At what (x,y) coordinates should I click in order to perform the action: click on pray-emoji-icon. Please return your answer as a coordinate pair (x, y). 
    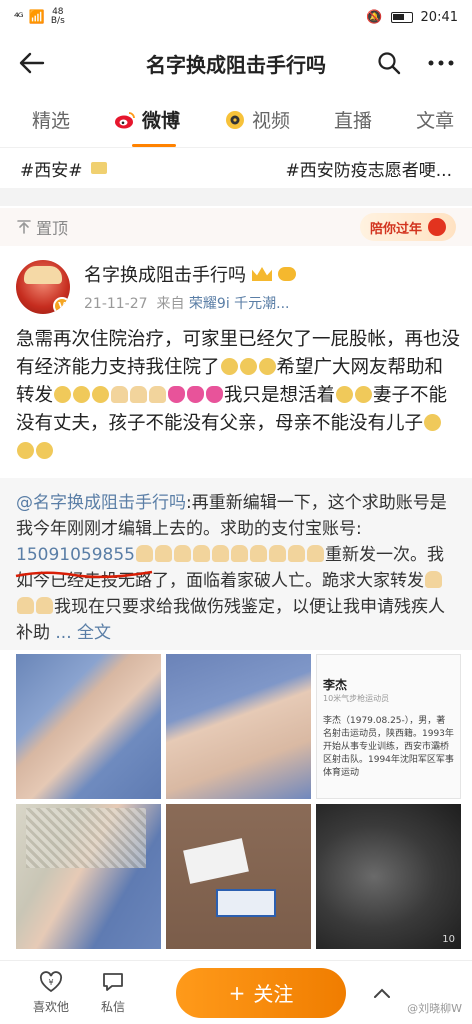
    Looking at the image, I should click on (120, 394).